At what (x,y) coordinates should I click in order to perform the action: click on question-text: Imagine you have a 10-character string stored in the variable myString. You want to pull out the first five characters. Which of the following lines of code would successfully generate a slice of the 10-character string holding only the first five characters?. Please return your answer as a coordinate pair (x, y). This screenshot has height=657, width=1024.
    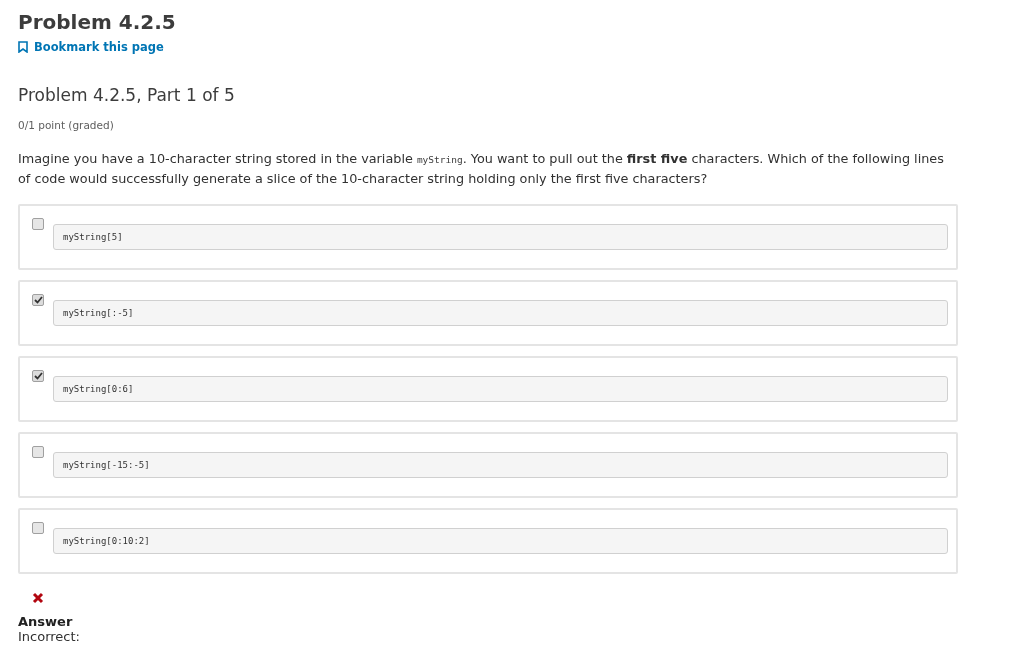
    Looking at the image, I should click on (481, 169).